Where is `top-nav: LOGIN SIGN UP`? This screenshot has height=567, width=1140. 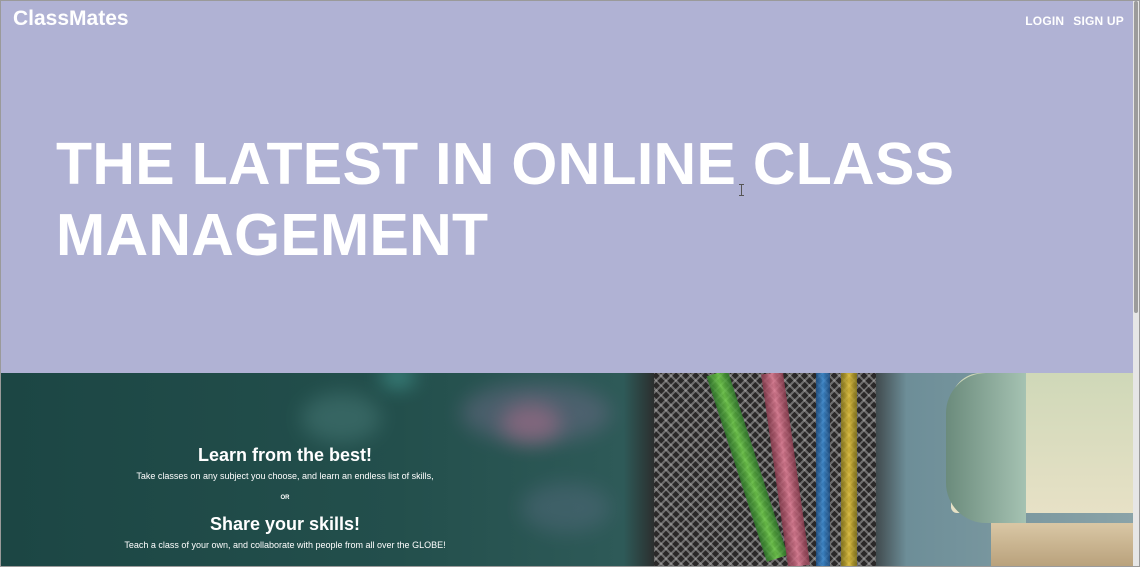
top-nav: LOGIN SIGN UP is located at coordinates (1074, 21).